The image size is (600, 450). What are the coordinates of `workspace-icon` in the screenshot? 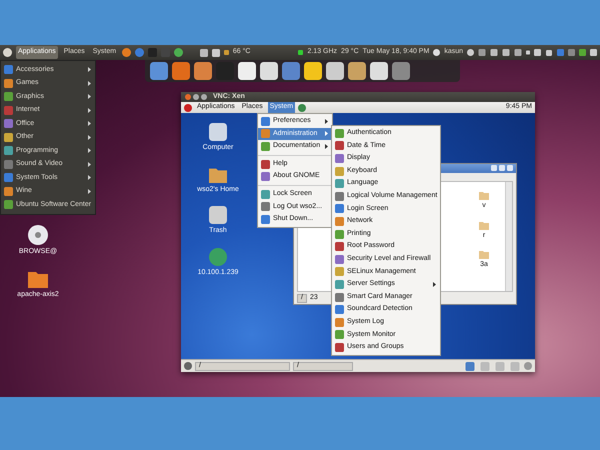 It's located at (470, 366).